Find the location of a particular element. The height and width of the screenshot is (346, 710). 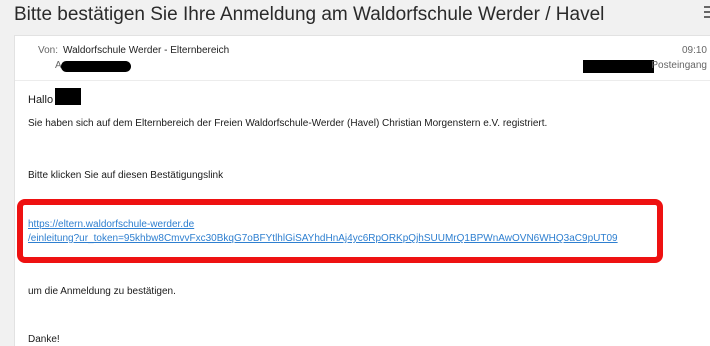

confirmation-link-part1: https://eltern.waldorfschule-werder.de is located at coordinates (111, 224).